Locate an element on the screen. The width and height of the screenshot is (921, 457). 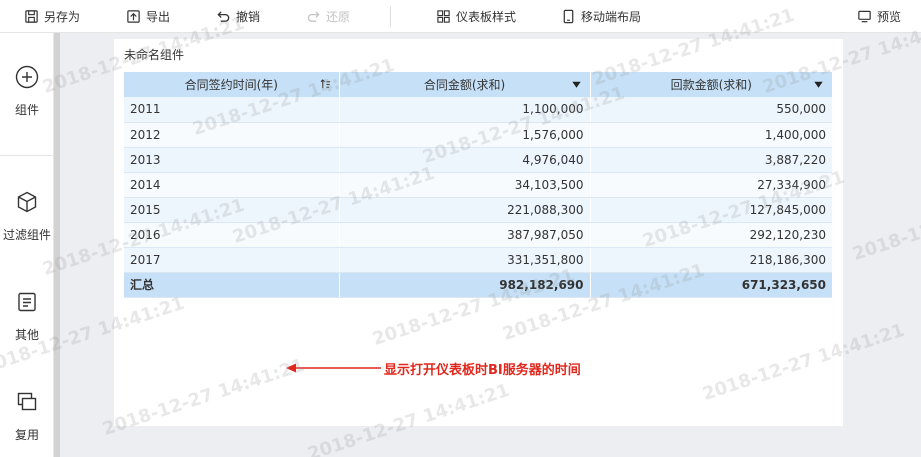
undo-icon is located at coordinates (223, 16).